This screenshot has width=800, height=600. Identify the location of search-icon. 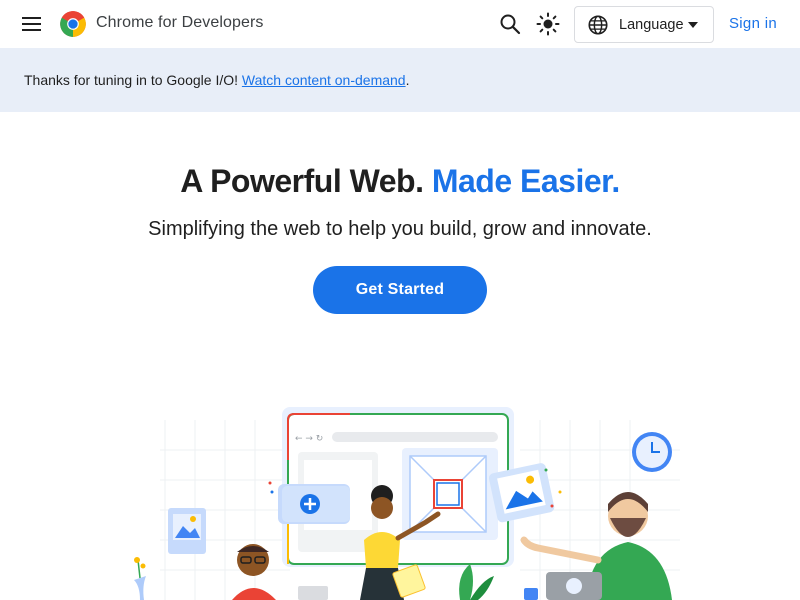
(510, 24).